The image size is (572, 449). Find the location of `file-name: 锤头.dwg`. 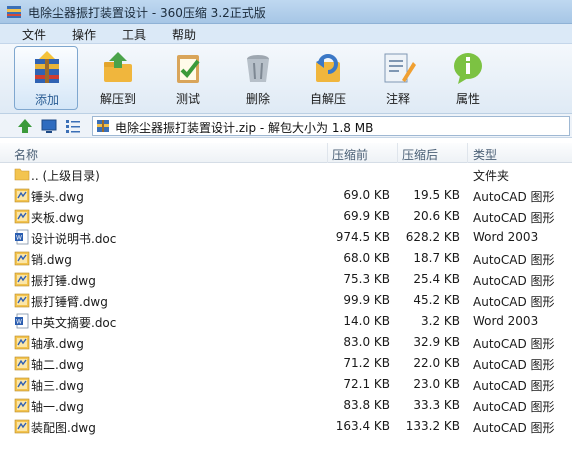

file-name: 锤头.dwg is located at coordinates (57, 197).